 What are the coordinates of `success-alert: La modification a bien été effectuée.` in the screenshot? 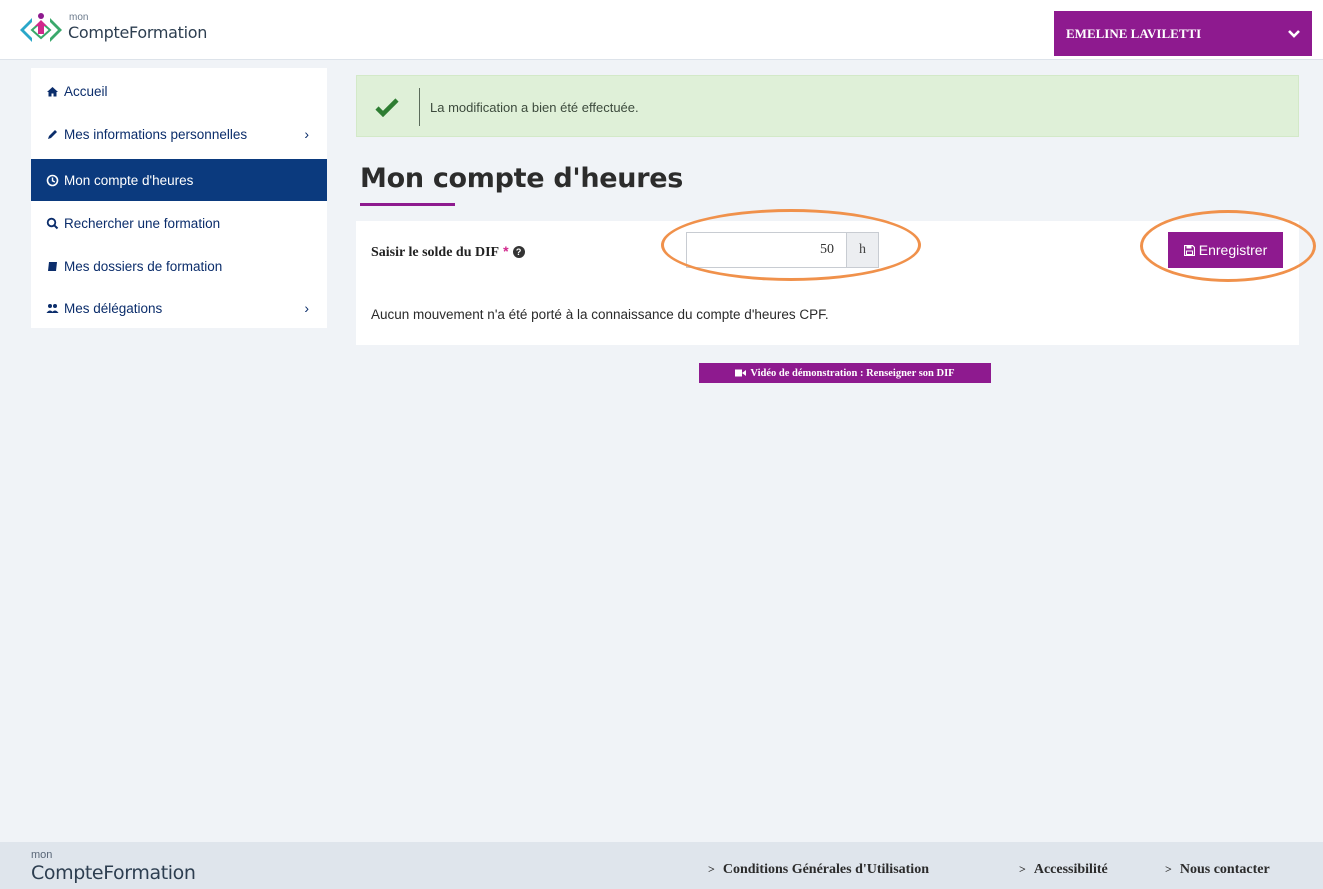 It's located at (827, 106).